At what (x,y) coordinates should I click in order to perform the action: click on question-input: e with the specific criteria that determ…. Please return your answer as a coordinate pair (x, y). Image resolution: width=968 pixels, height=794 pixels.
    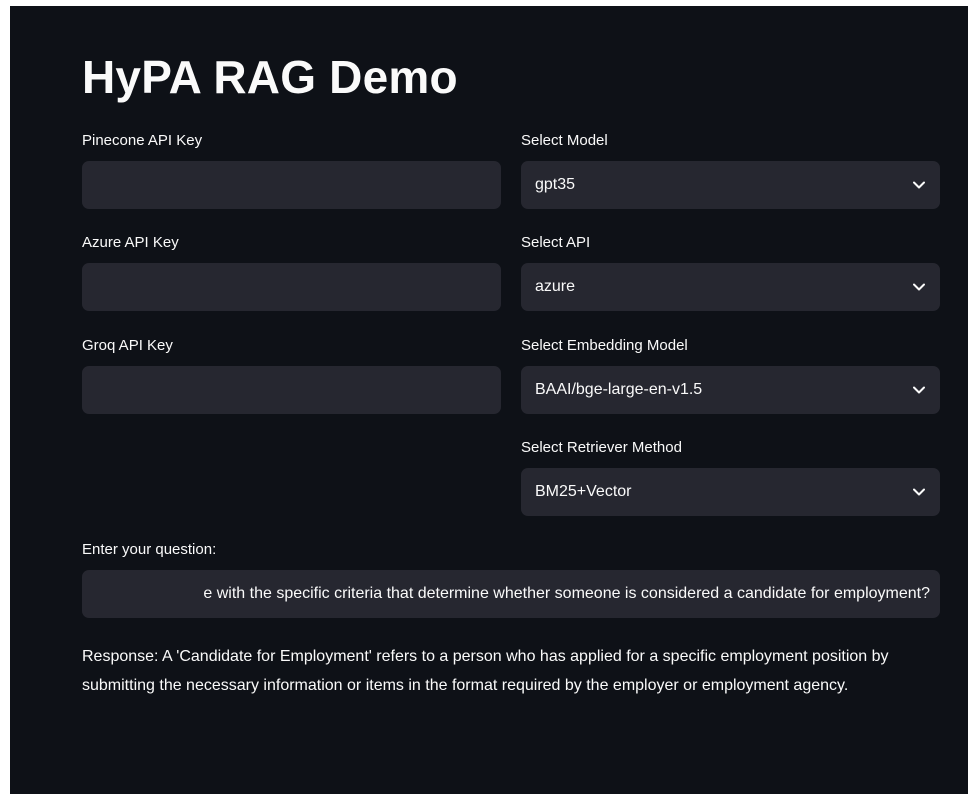
    Looking at the image, I should click on (511, 594).